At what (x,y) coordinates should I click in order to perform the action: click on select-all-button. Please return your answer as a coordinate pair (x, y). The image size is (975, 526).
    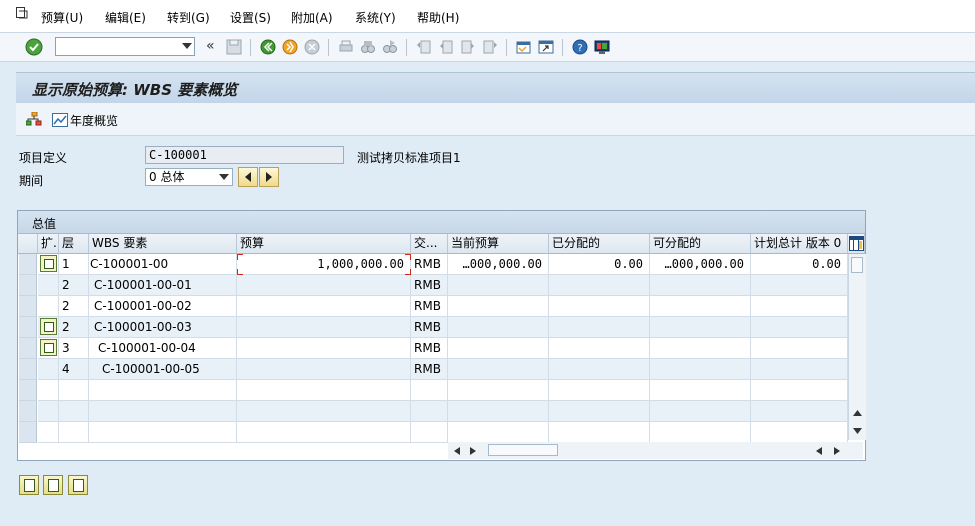
    Looking at the image, I should click on (53, 485).